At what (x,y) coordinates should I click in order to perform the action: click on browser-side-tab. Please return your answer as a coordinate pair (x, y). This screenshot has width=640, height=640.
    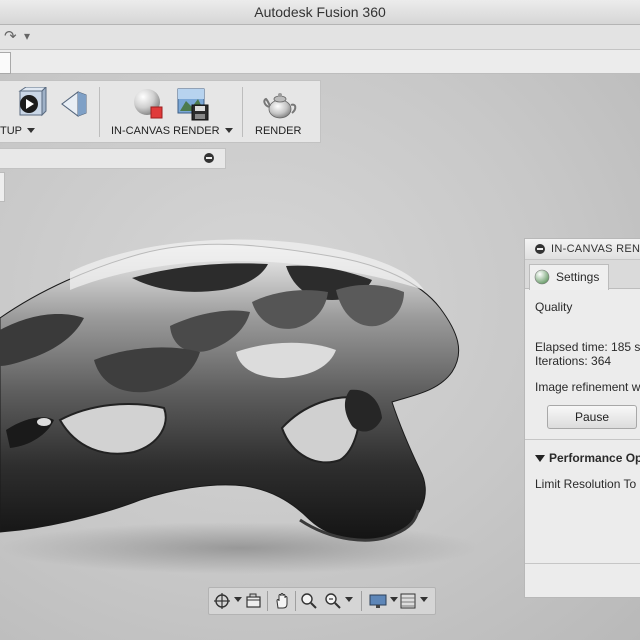
    Looking at the image, I should click on (2, 187).